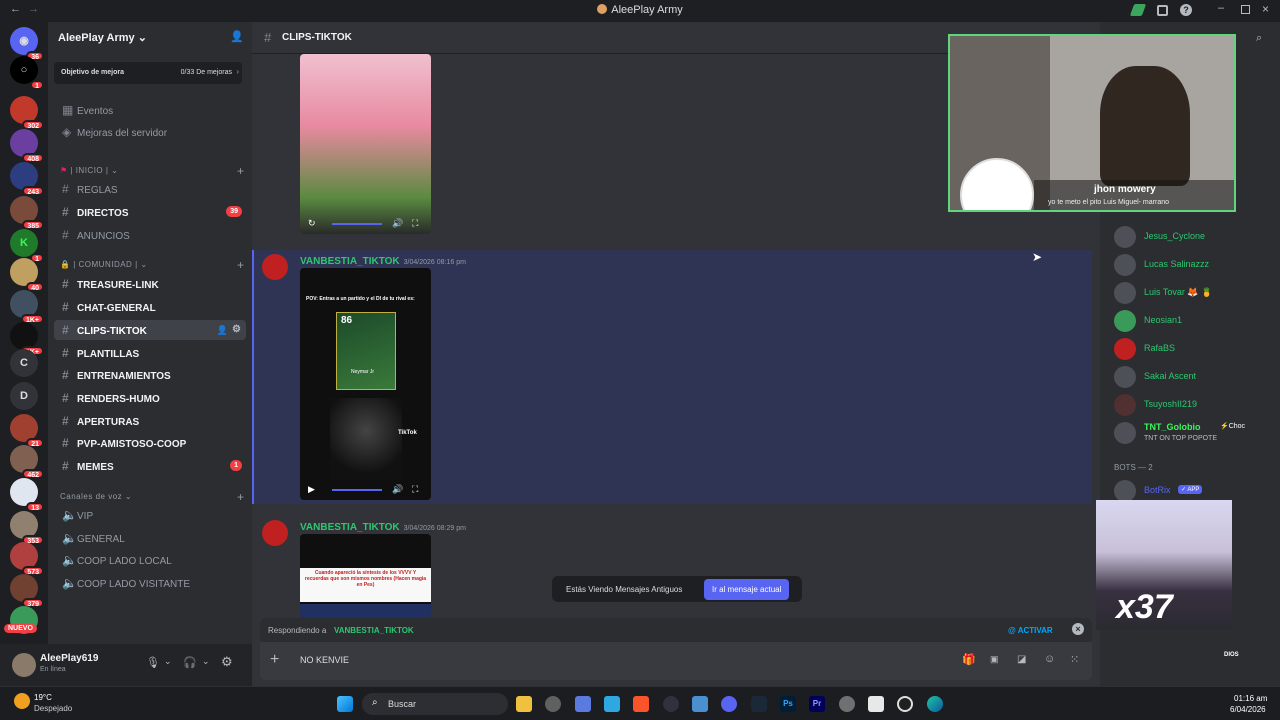  What do you see at coordinates (729, 704) in the screenshot?
I see `discord-icon` at bounding box center [729, 704].